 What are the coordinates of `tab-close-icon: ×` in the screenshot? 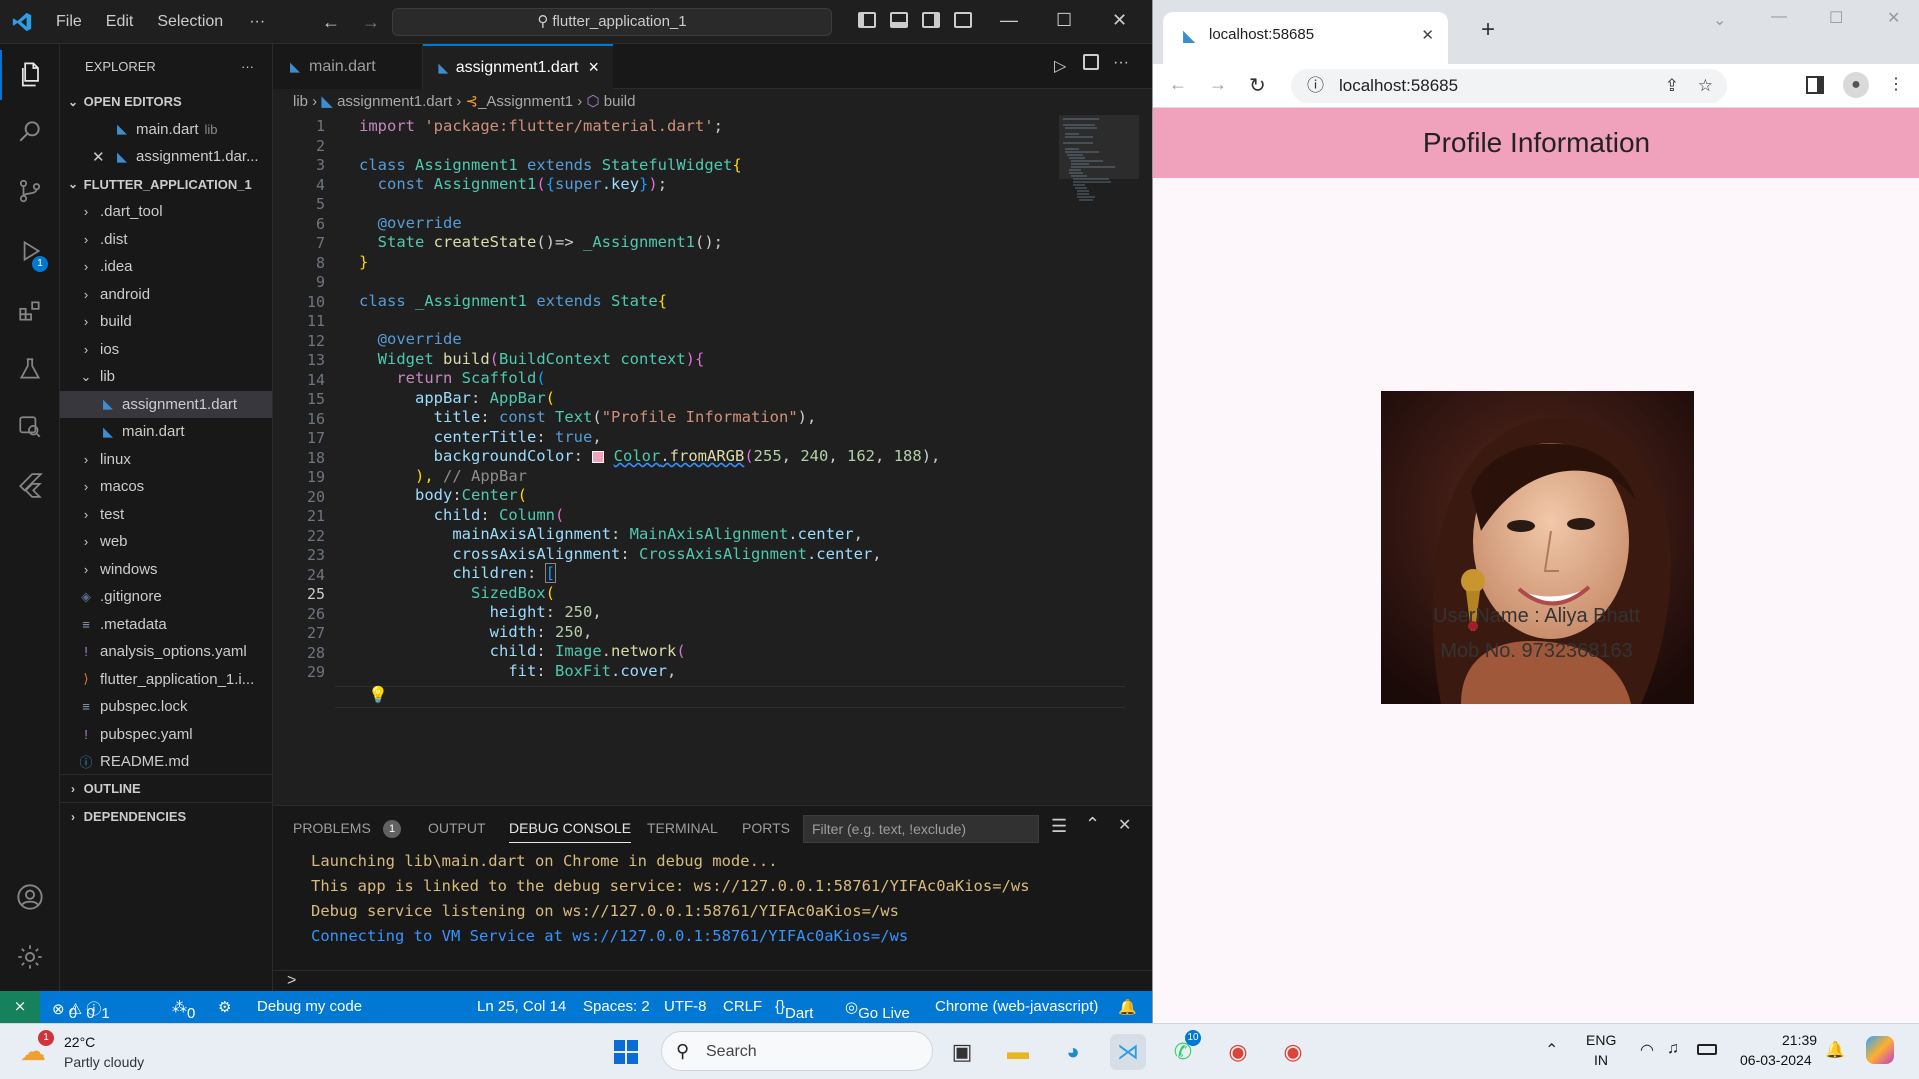 It's located at (593, 67).